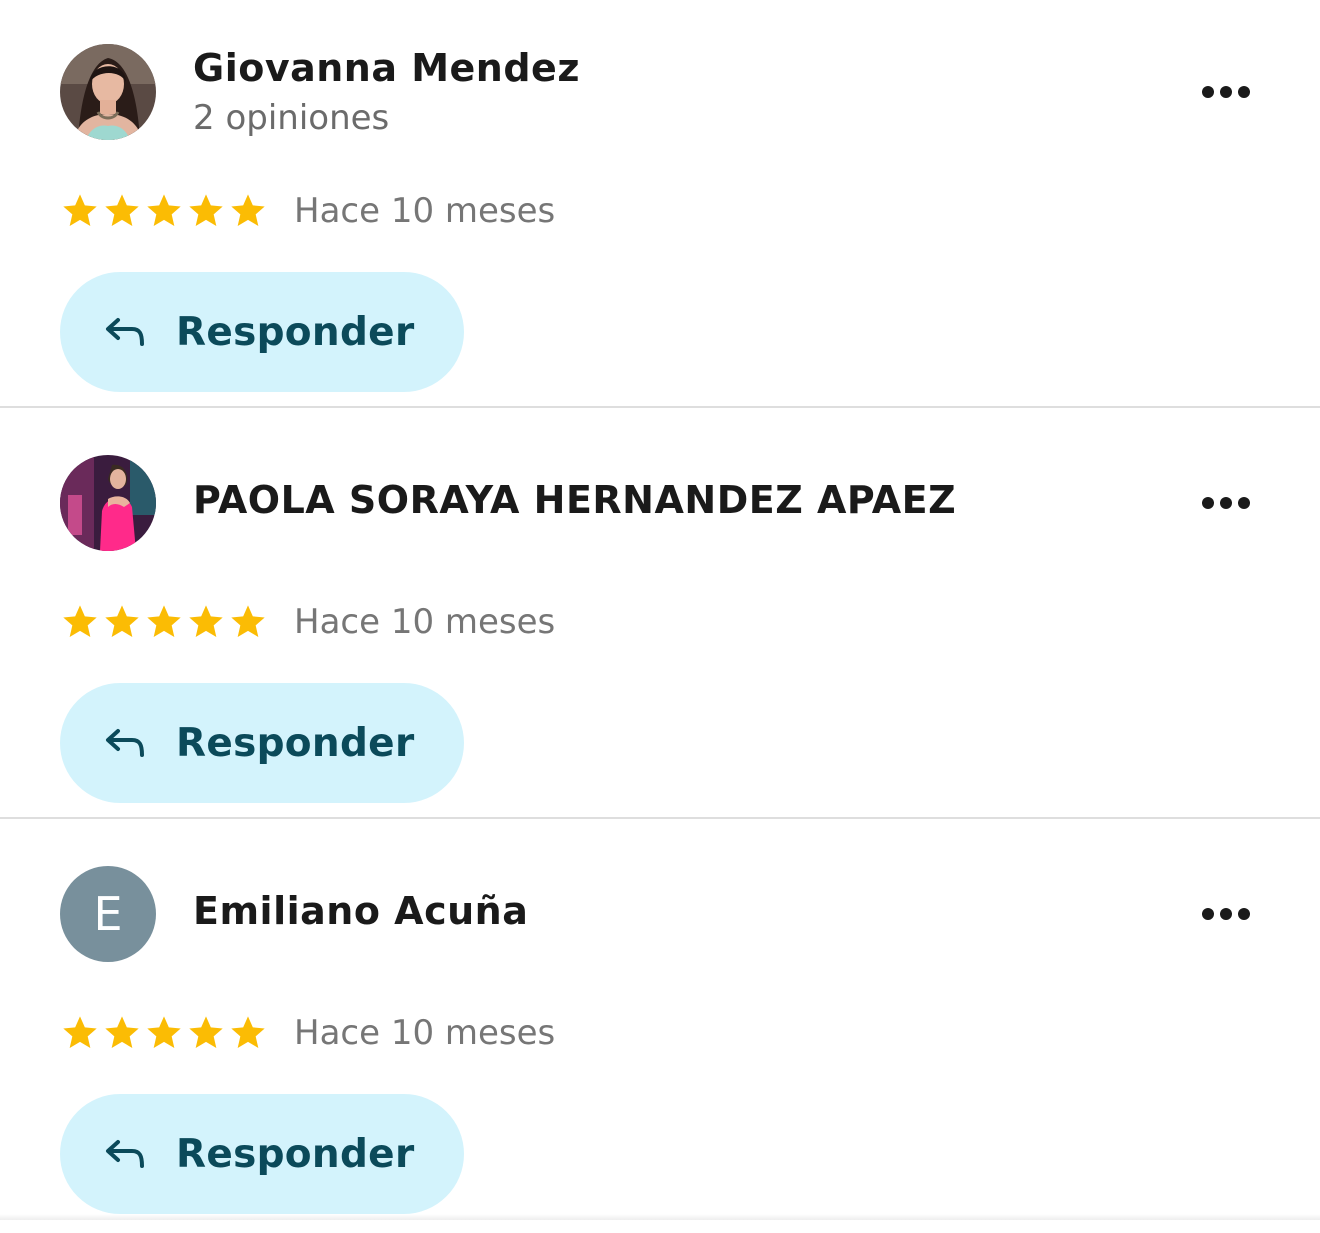 Image resolution: width=1320 pixels, height=1233 pixels. I want to click on avatar: E, so click(108, 914).